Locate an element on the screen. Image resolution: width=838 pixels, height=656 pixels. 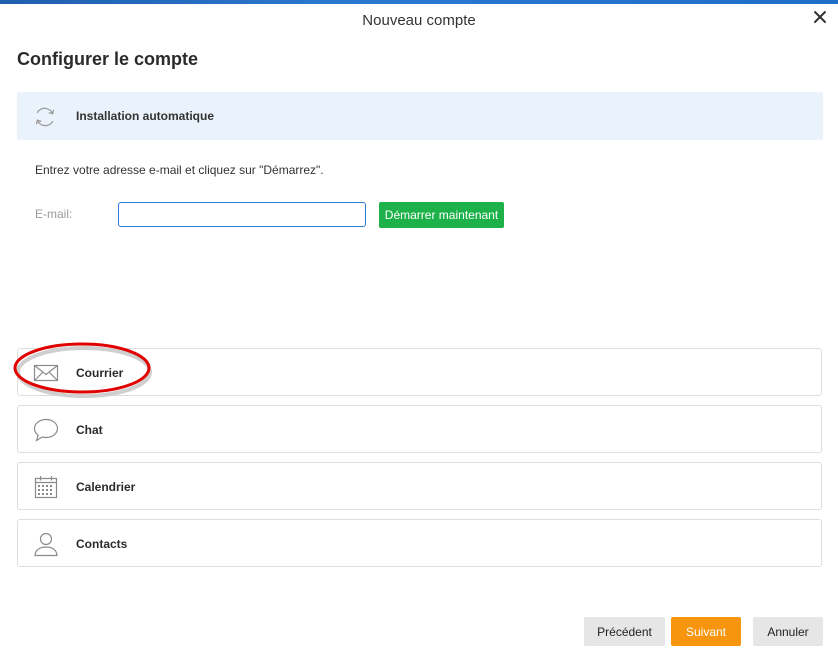
service-contacts-label: Contacts is located at coordinates (102, 544).